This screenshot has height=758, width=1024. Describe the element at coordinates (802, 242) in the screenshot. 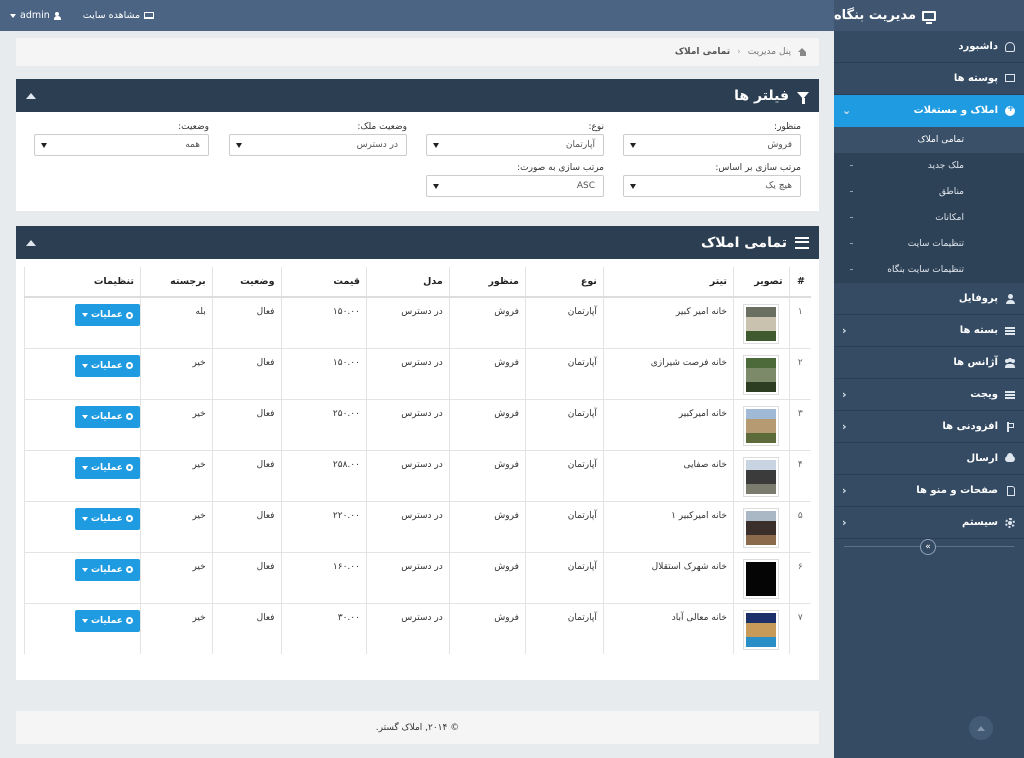

I see `list-icon` at that location.